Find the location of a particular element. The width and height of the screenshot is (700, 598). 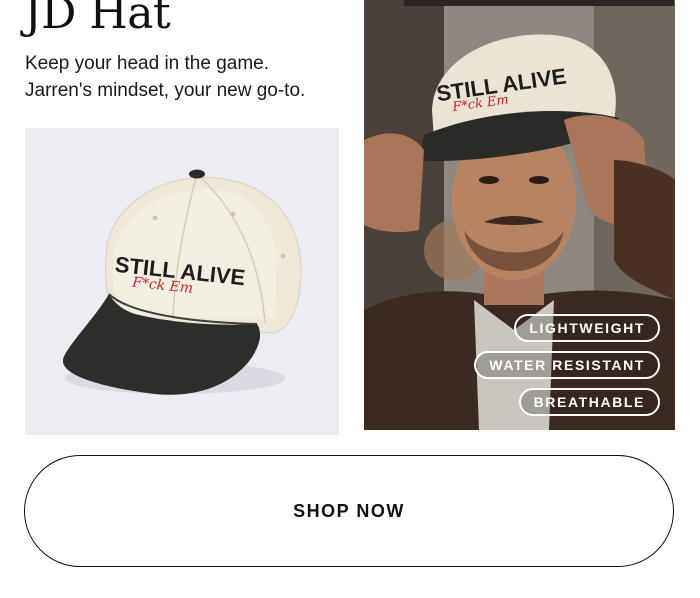

tagline-line-1: Keep your head in the game. is located at coordinates (147, 63).